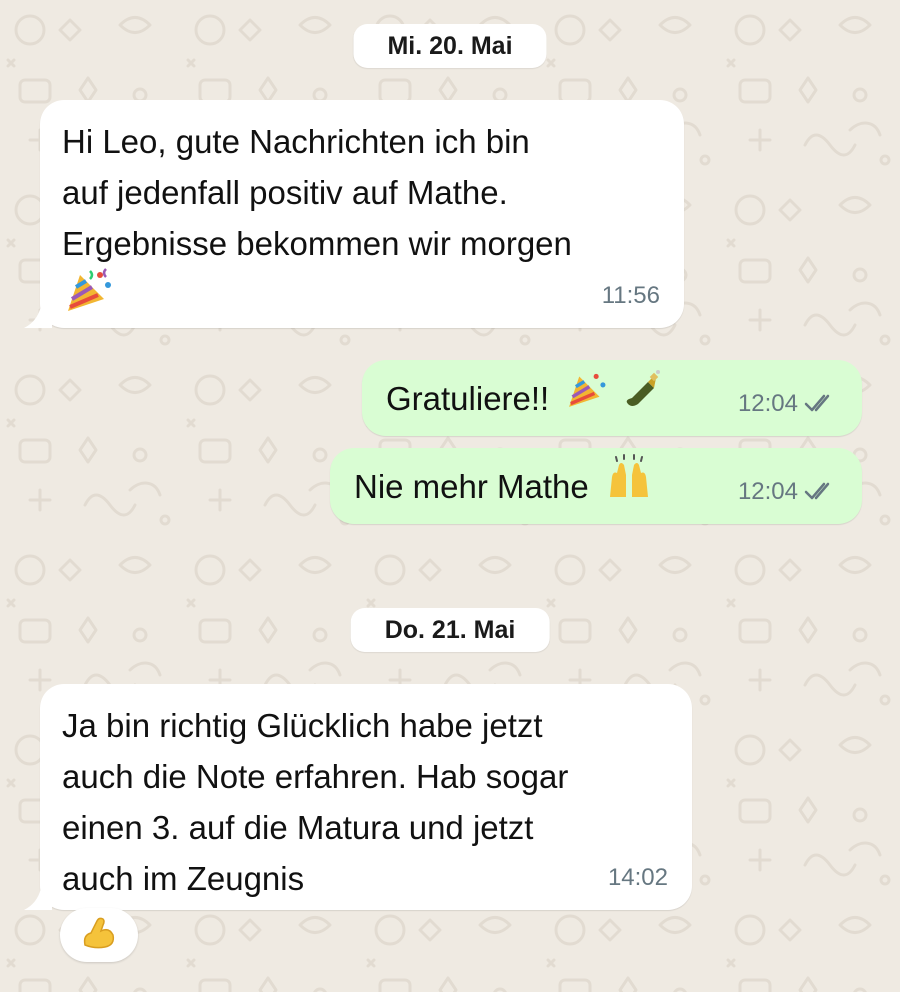  What do you see at coordinates (468, 398) in the screenshot?
I see `message-text: Gratuliere!!` at bounding box center [468, 398].